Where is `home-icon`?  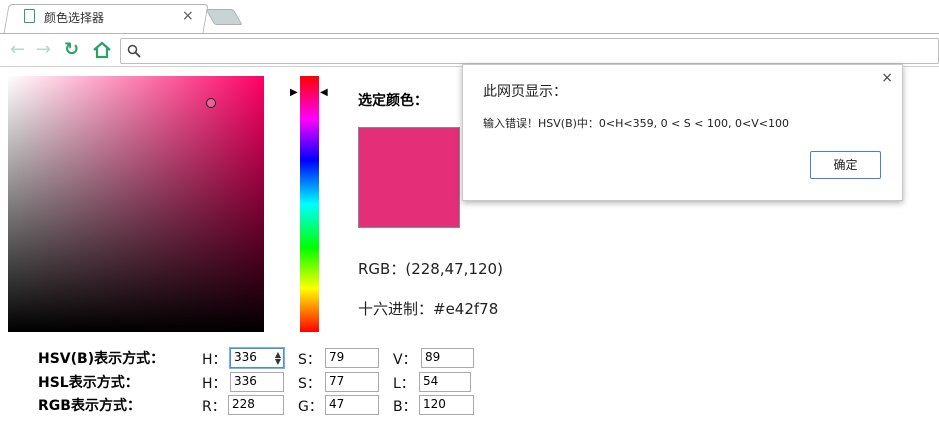
home-icon is located at coordinates (102, 52).